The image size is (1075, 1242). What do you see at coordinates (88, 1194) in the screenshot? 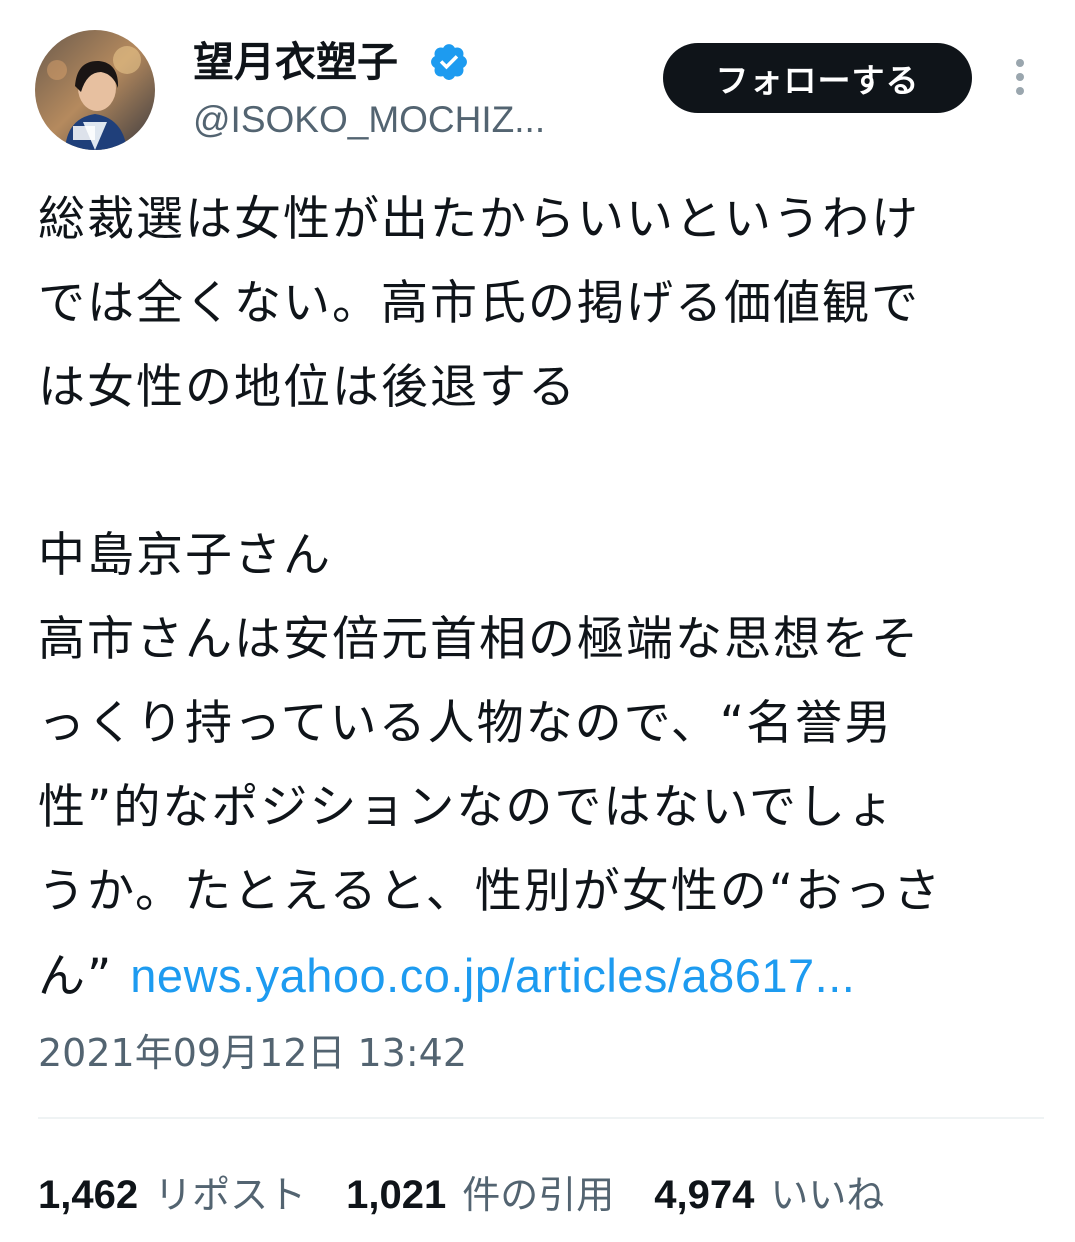
I see `reposts-count: 1,462` at bounding box center [88, 1194].